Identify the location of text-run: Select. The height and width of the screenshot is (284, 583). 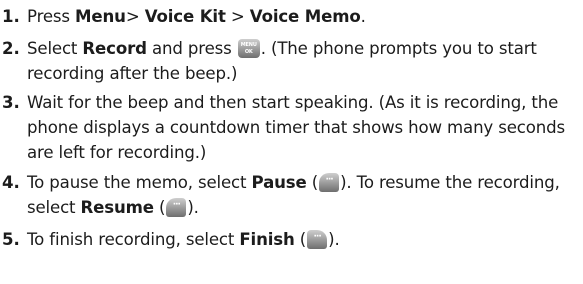
(55, 48).